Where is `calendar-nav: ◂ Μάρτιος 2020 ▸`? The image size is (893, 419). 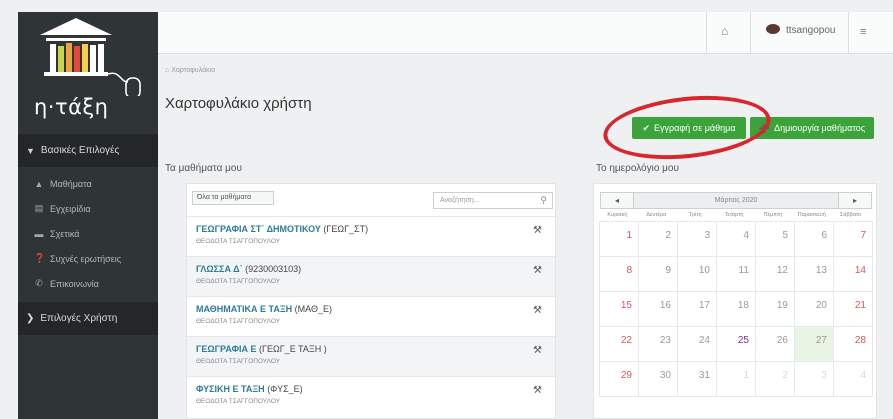
calendar-nav: ◂ Μάρτιος 2020 ▸ is located at coordinates (736, 200).